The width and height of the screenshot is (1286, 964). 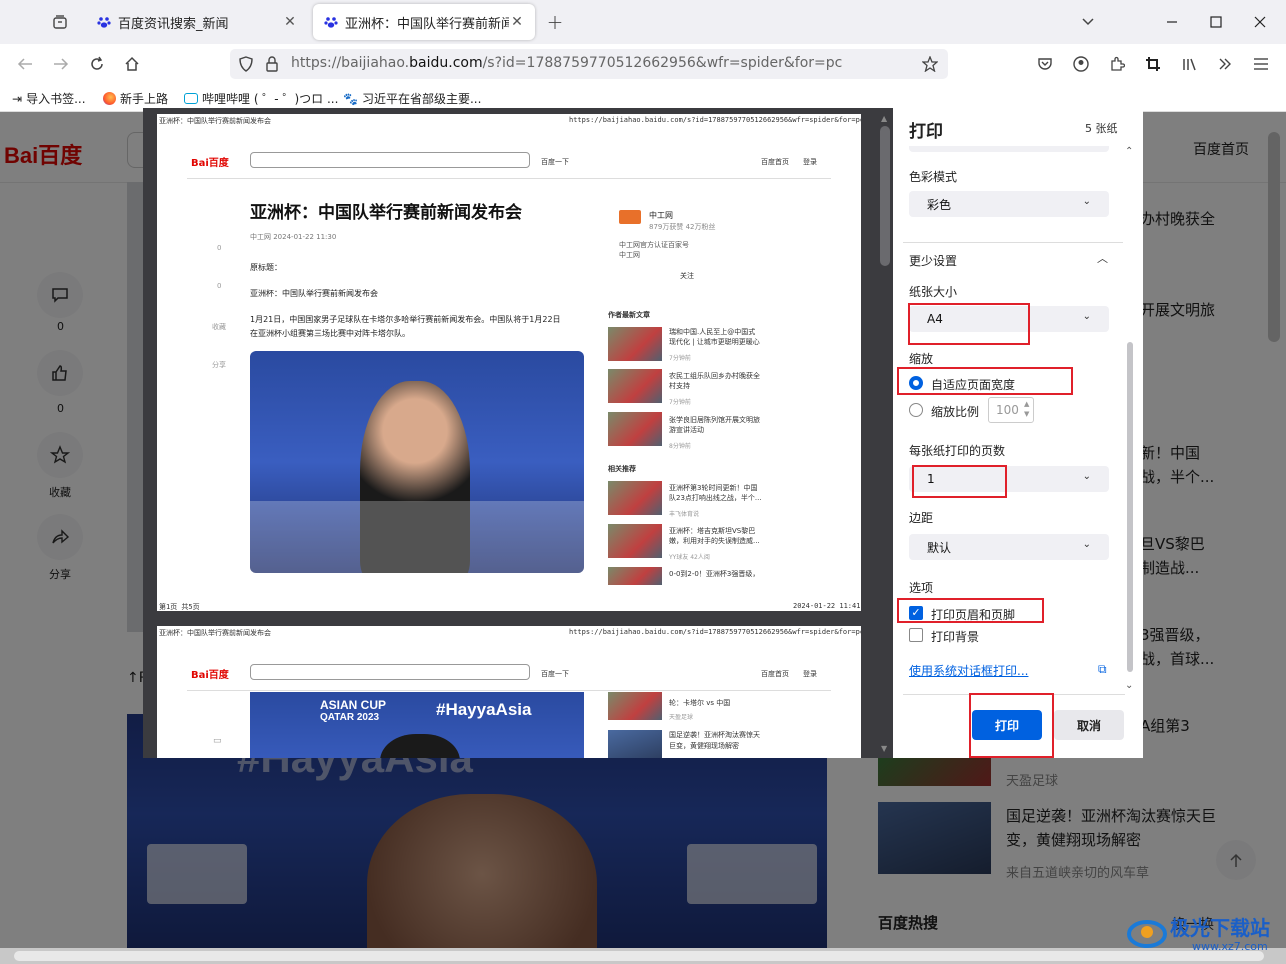 I want to click on mini-comment-icon: ▭, so click(x=217, y=741).